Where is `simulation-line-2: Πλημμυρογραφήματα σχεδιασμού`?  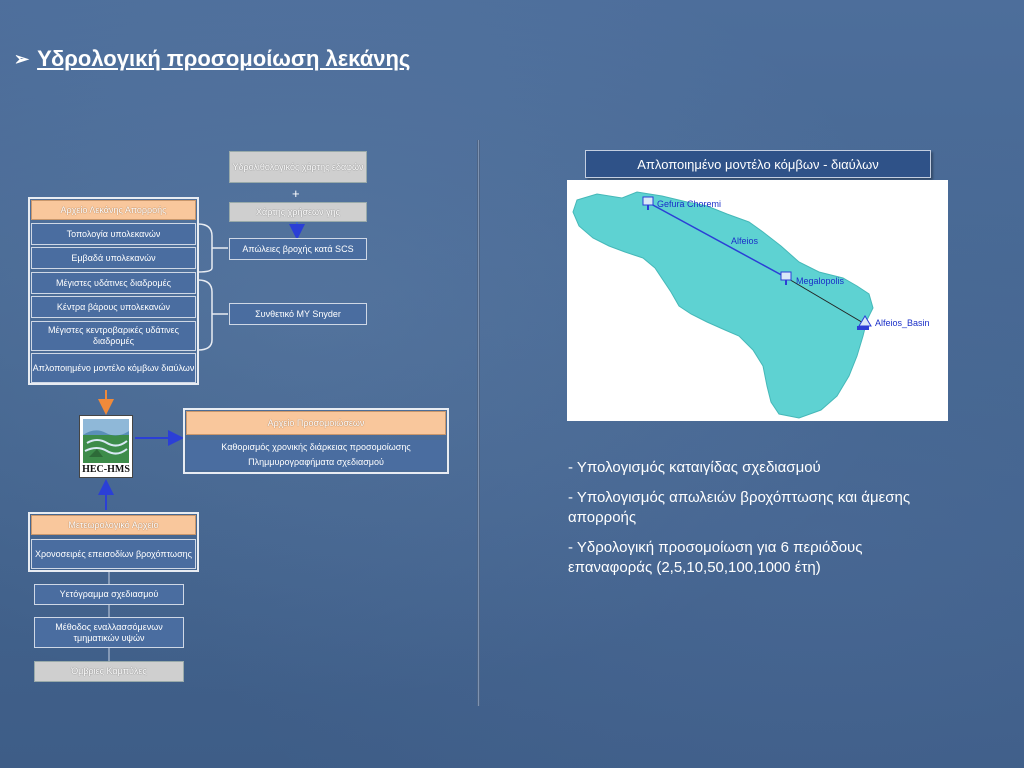
simulation-line-2: Πλημμυρογραφήματα σχεδιασμού is located at coordinates (316, 462).